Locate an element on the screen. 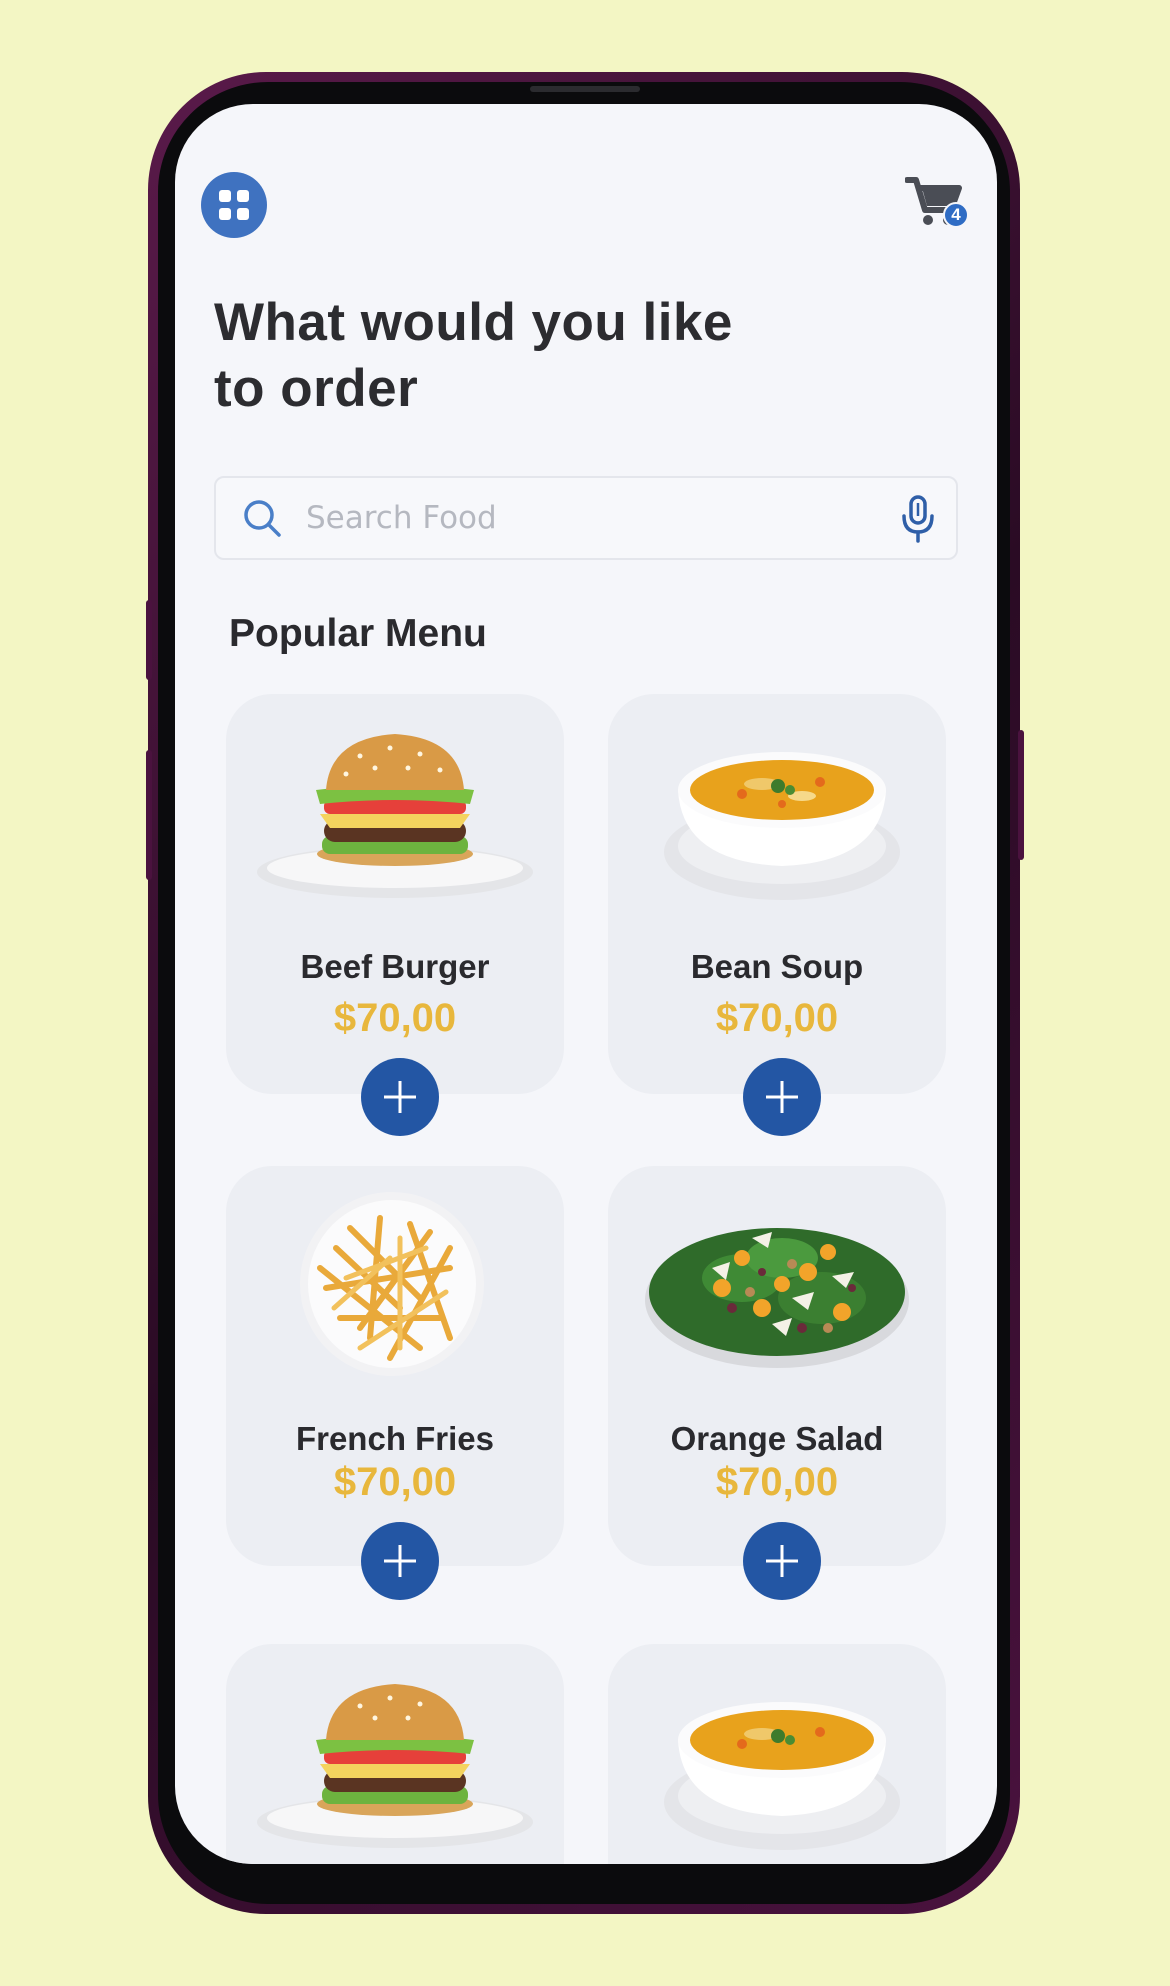 Image resolution: width=1170 pixels, height=1986 pixels. grid-icon is located at coordinates (234, 205).